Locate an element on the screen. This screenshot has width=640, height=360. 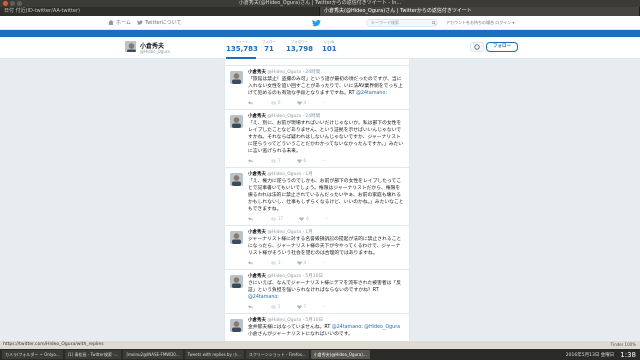
stat-followers: フォロワー 13,798 is located at coordinates (299, 47).